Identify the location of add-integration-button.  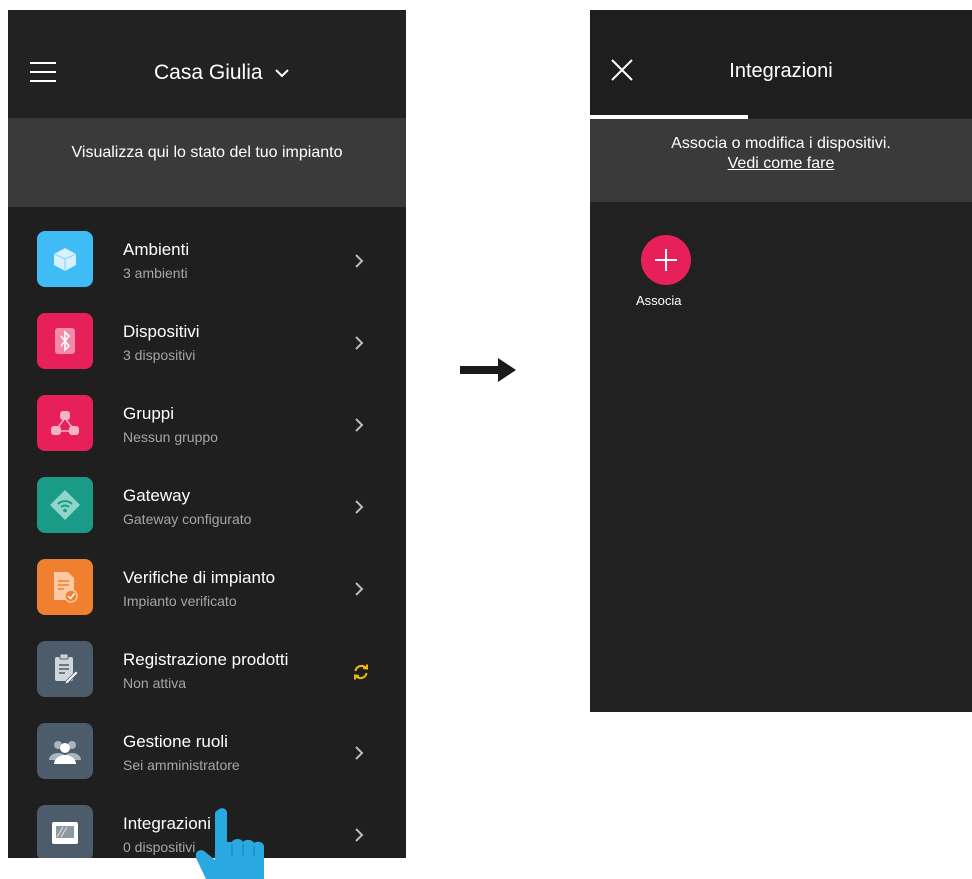
(666, 260).